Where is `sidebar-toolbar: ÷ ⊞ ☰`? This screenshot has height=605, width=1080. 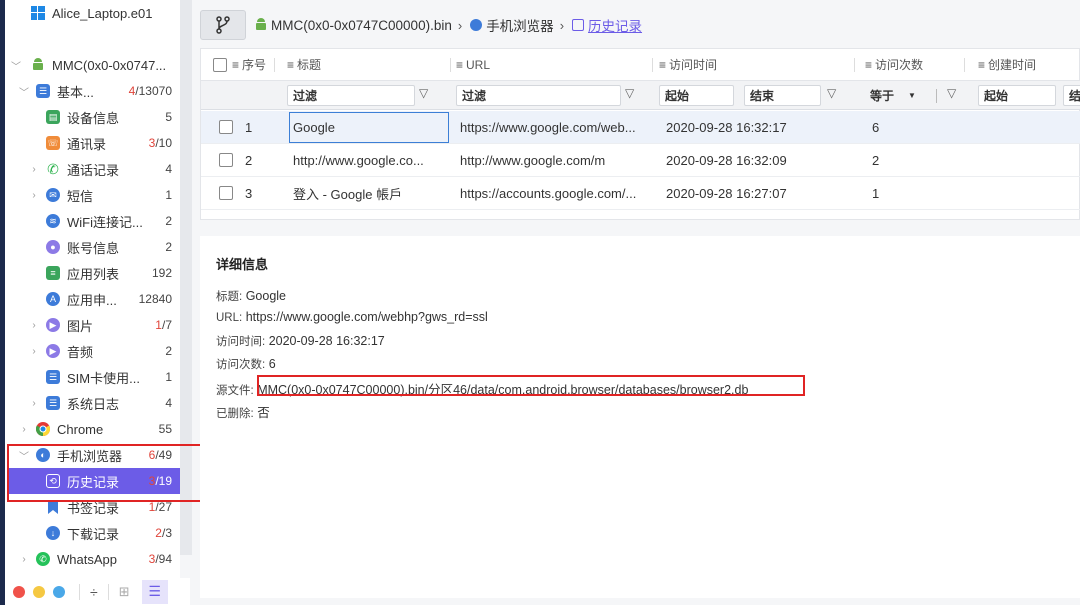 sidebar-toolbar: ÷ ⊞ ☰ is located at coordinates (97, 591).